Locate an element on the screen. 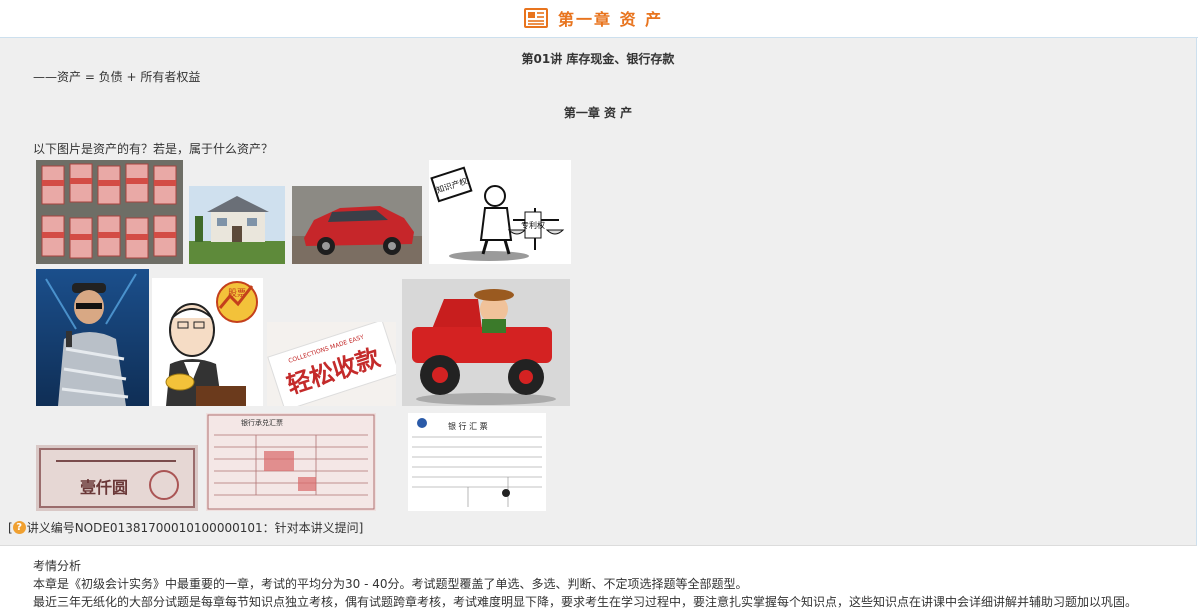  svg-text: 壹仟圆 is located at coordinates (104, 487).